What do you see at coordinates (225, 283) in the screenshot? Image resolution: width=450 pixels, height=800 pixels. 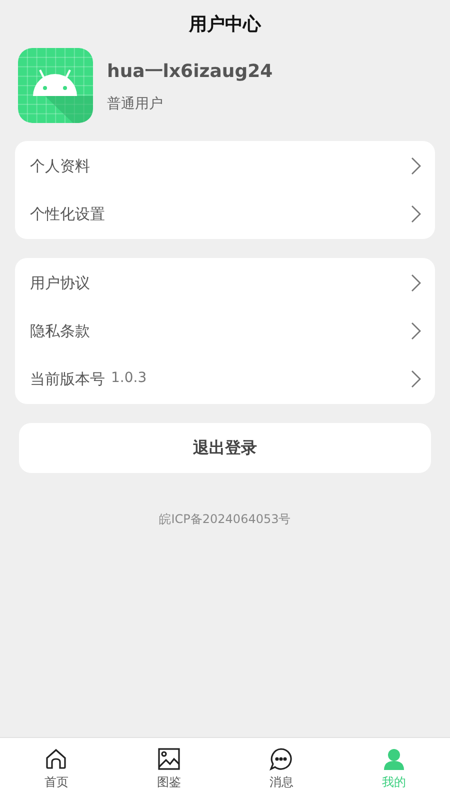 I see `menu-item: 用户协议` at bounding box center [225, 283].